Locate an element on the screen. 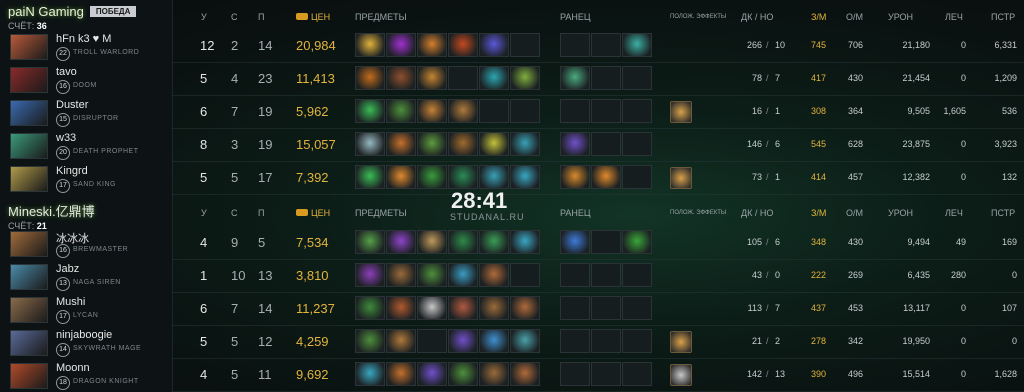 The height and width of the screenshot is (392, 1024). player-card: Moonn 18 DRAGON KNIGHT is located at coordinates (86, 375).